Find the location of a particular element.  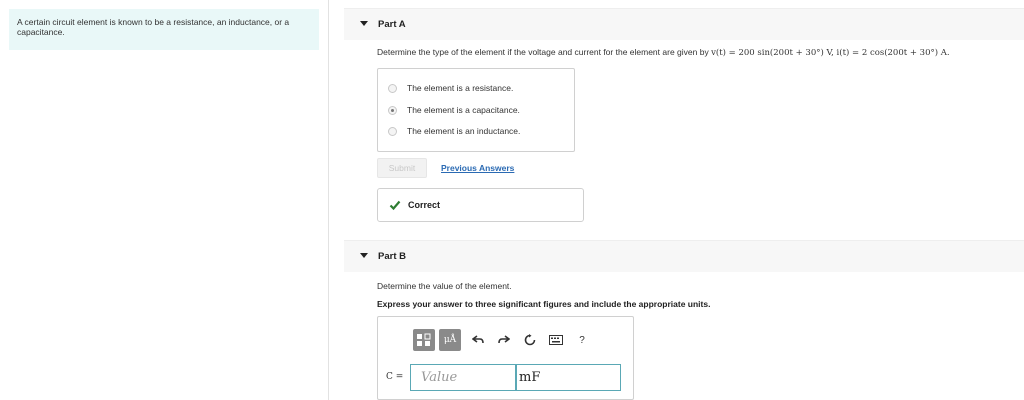

checkmark-icon is located at coordinates (395, 205).